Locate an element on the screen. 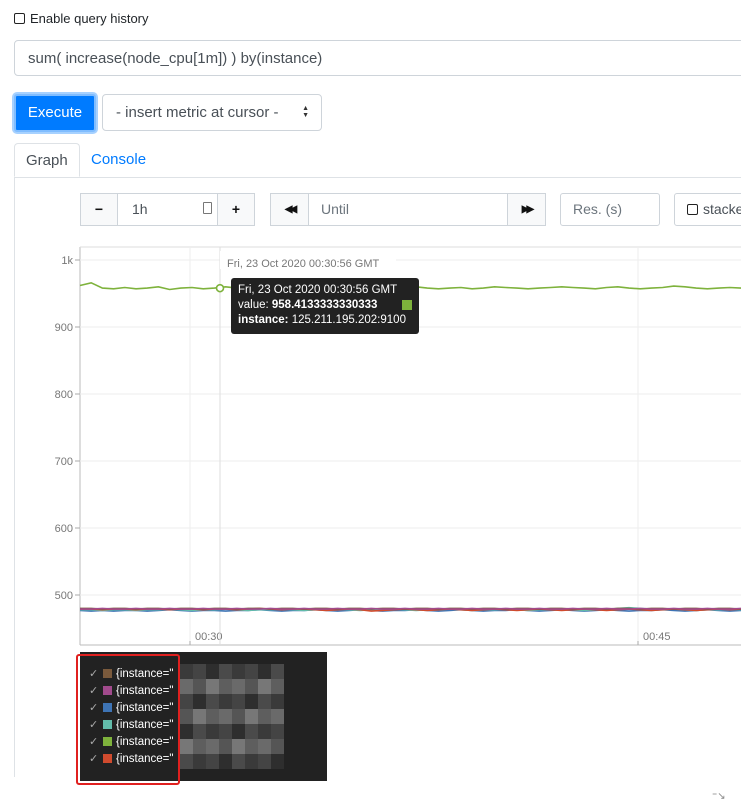 This screenshot has height=808, width=741. tab-graph: Graph is located at coordinates (47, 160).